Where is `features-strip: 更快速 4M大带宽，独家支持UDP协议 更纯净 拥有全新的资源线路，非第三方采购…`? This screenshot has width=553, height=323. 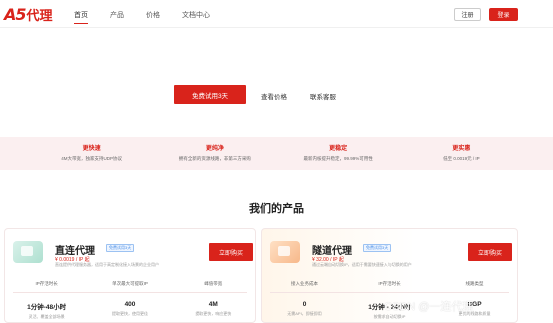
features-strip: 更快速 4M大带宽，独家支持UDP协议 更纯净 拥有全新的资源线路，非第三方采购… is located at coordinates (276, 153).